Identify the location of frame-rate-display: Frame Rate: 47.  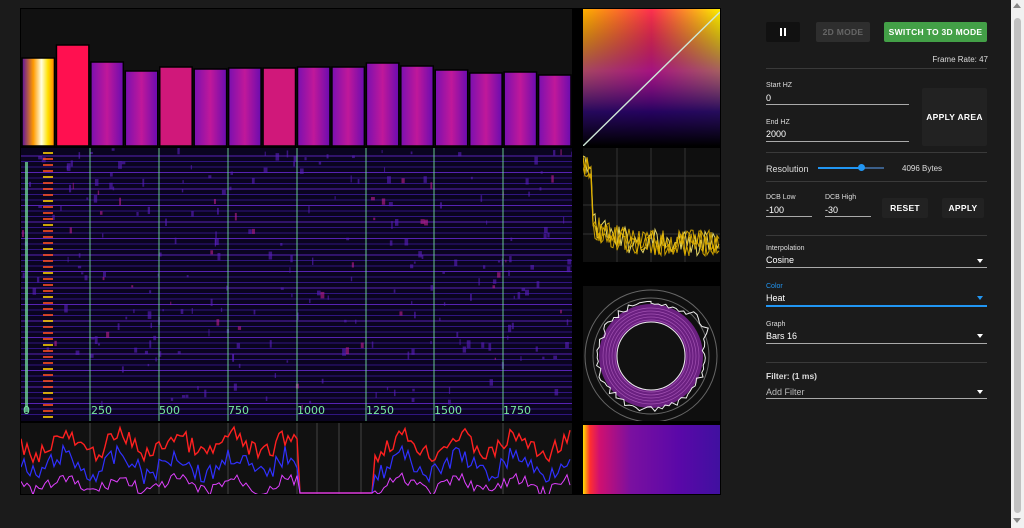
(960, 59).